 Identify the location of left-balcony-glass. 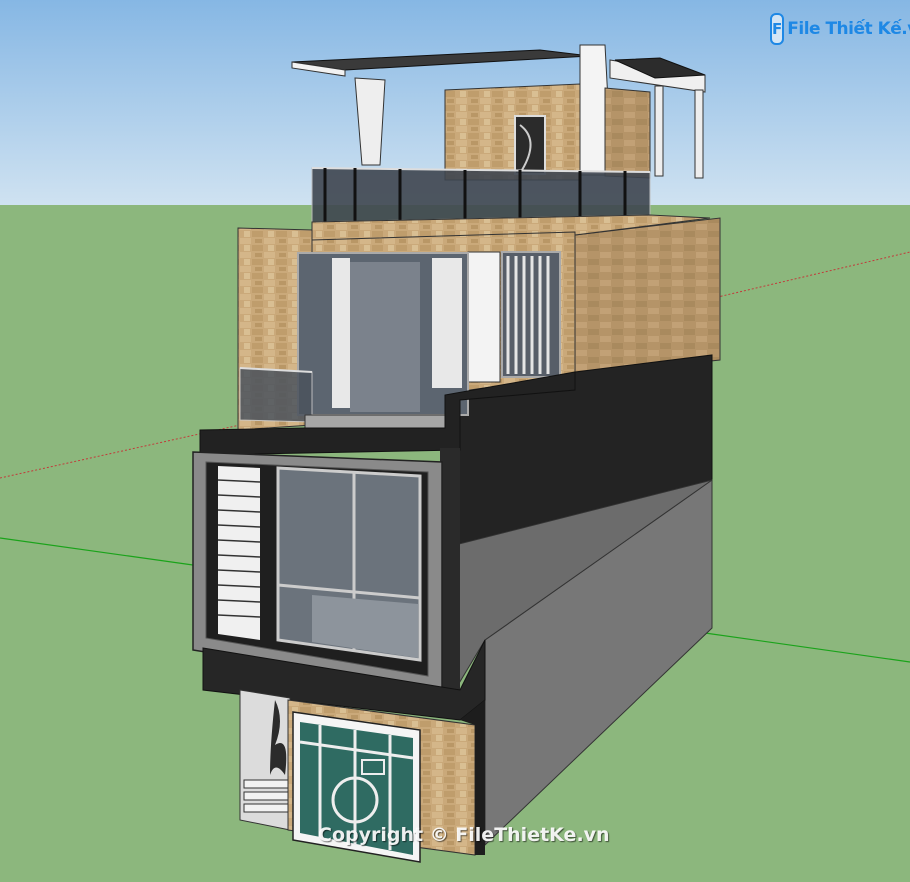
(276, 395).